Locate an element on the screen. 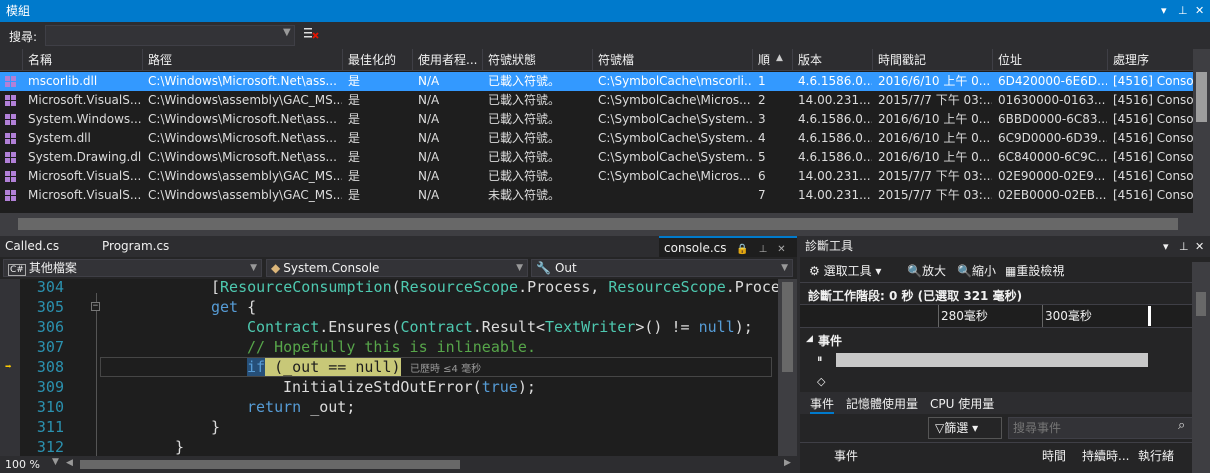  column-header: 名稱 is located at coordinates (82, 60).